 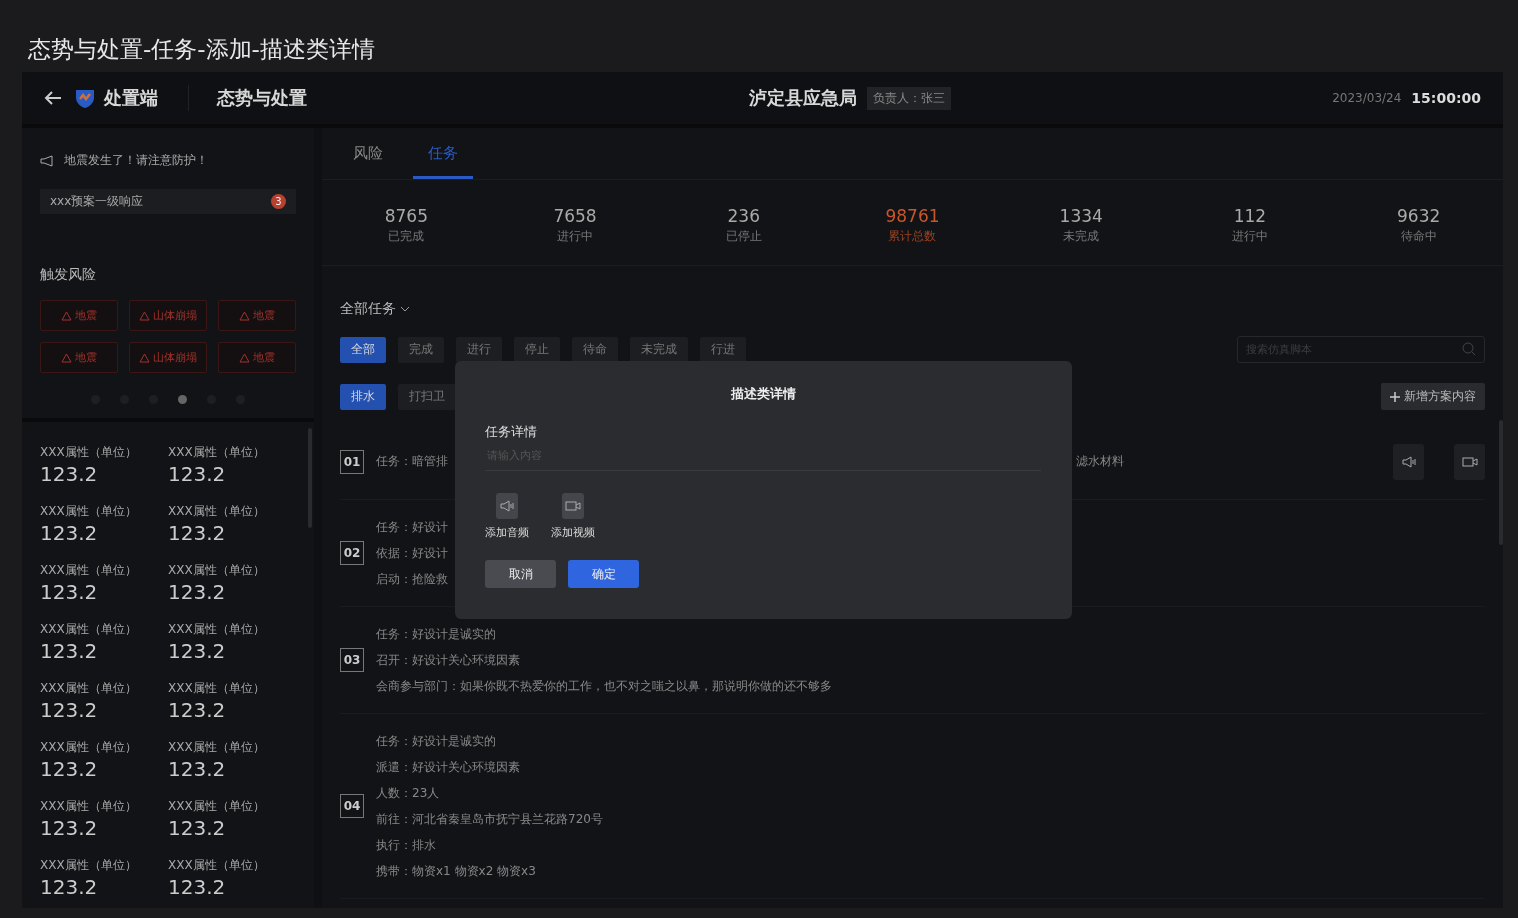 What do you see at coordinates (1419, 216) in the screenshot?
I see `stat-value: 9632` at bounding box center [1419, 216].